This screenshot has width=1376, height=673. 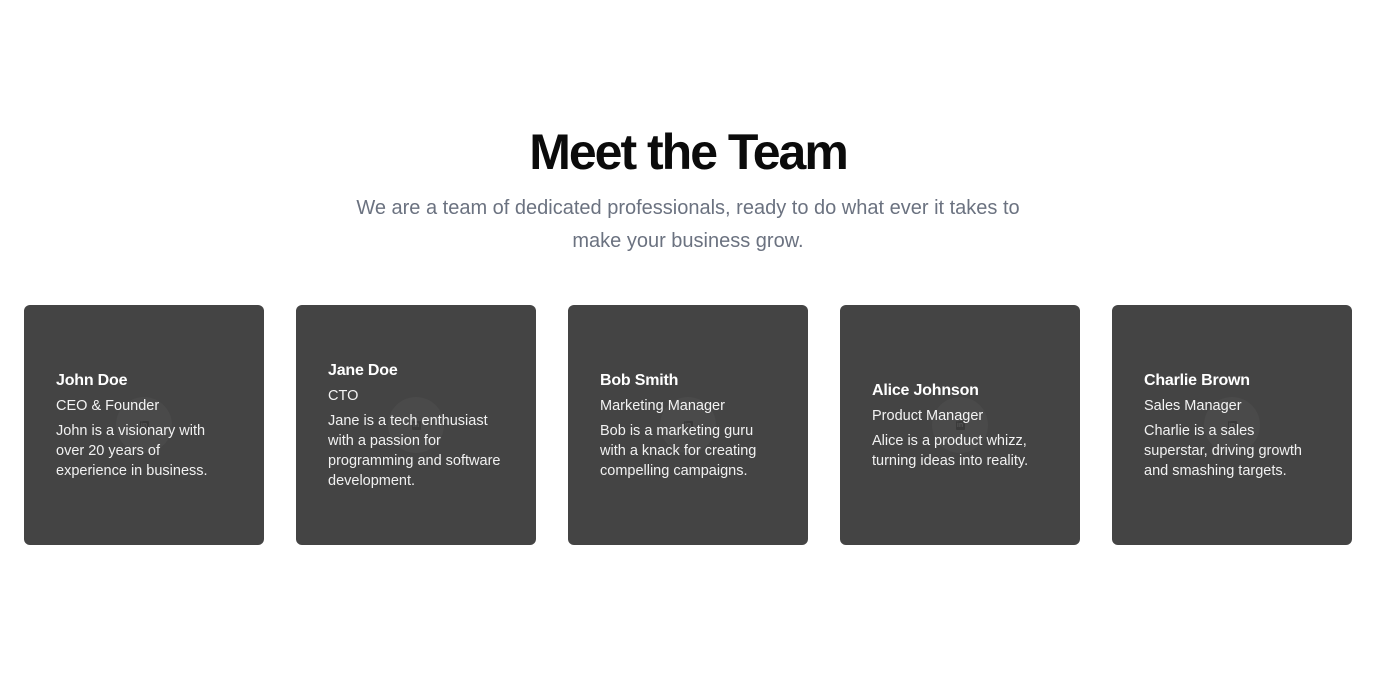 I want to click on member-name: Bob Smith, so click(x=639, y=380).